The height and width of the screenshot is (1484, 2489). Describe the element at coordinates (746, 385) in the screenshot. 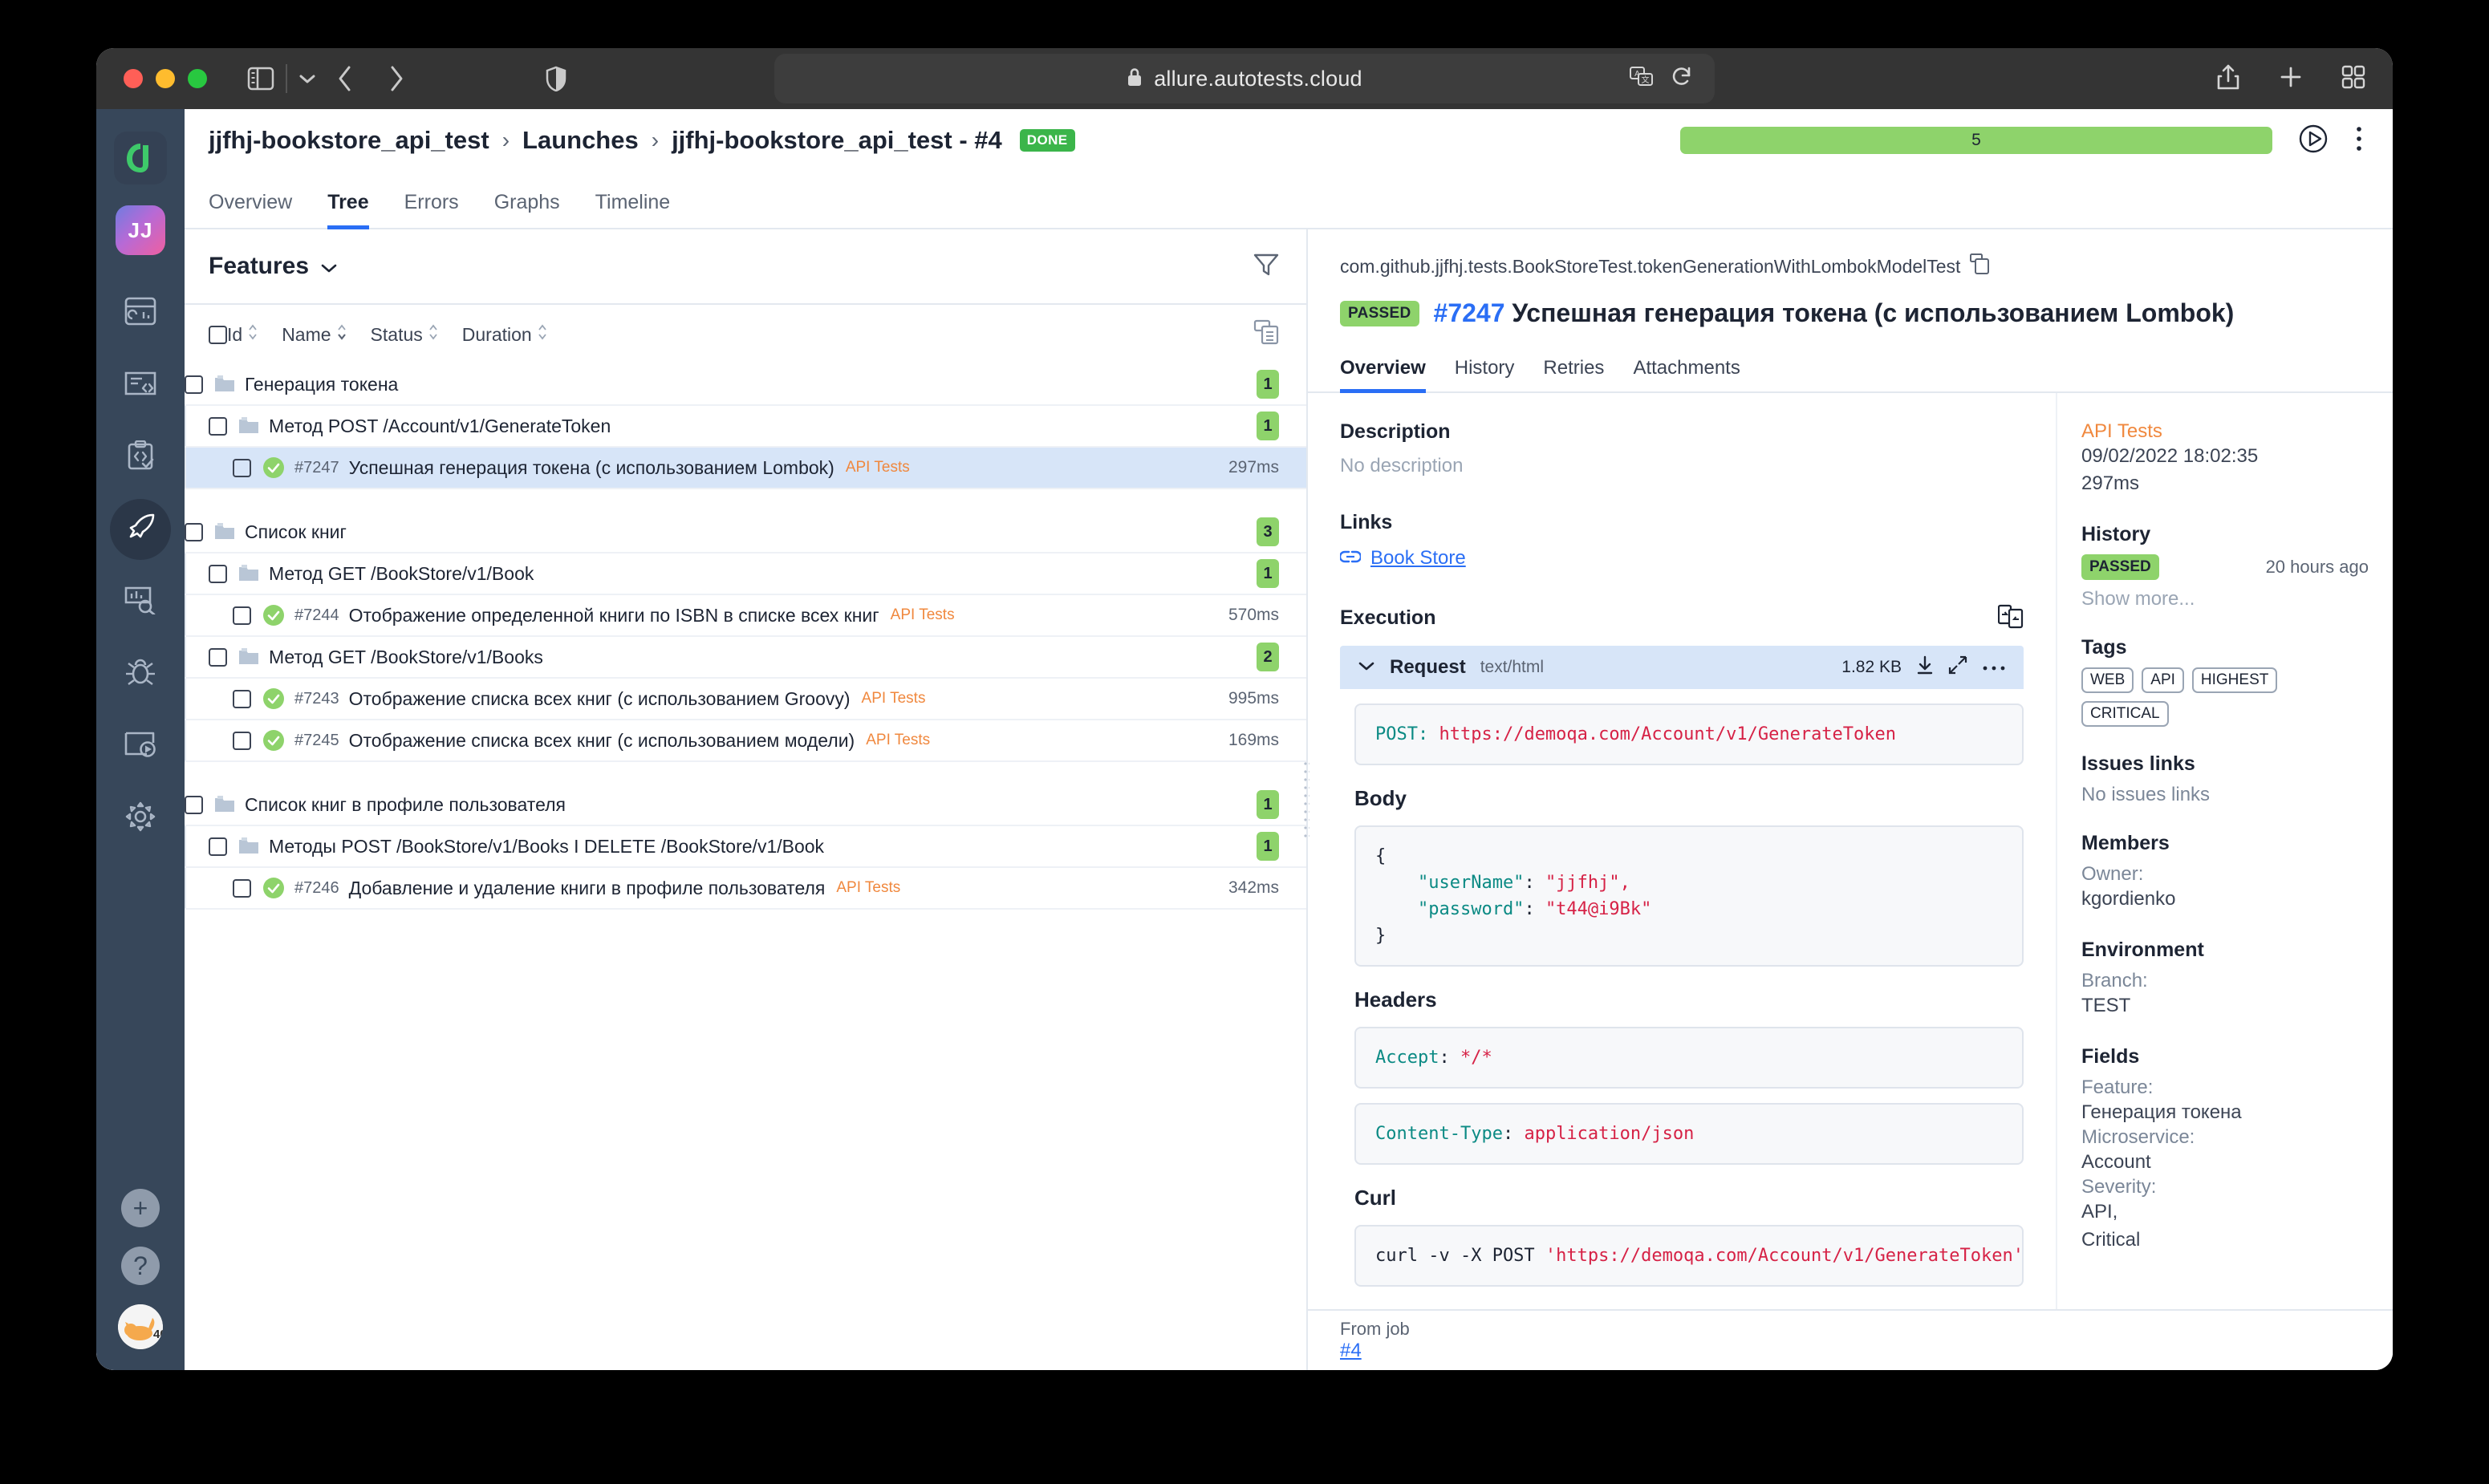

I see `tree-row-feature: Генерация токена 1` at that location.